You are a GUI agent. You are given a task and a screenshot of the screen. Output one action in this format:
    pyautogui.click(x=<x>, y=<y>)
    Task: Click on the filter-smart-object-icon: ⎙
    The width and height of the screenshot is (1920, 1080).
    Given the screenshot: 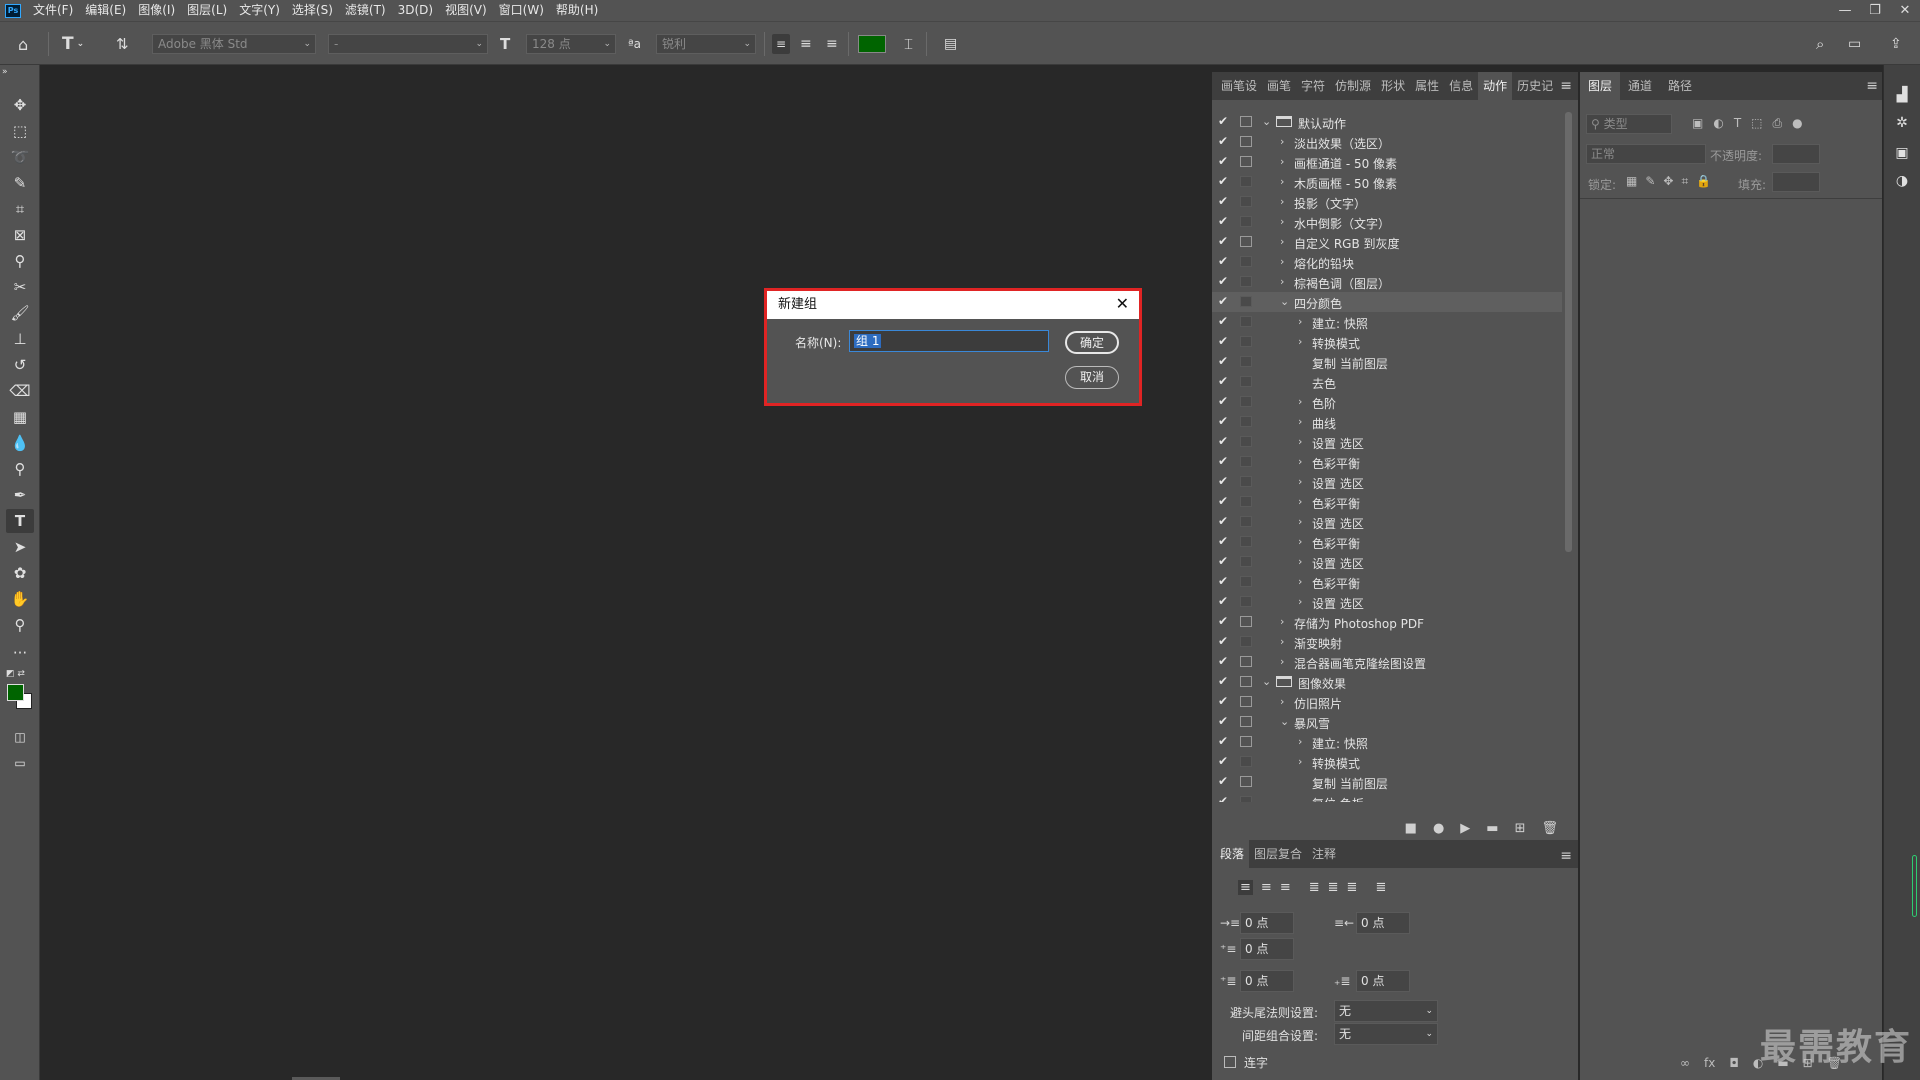 What is the action you would take?
    pyautogui.click(x=1778, y=123)
    